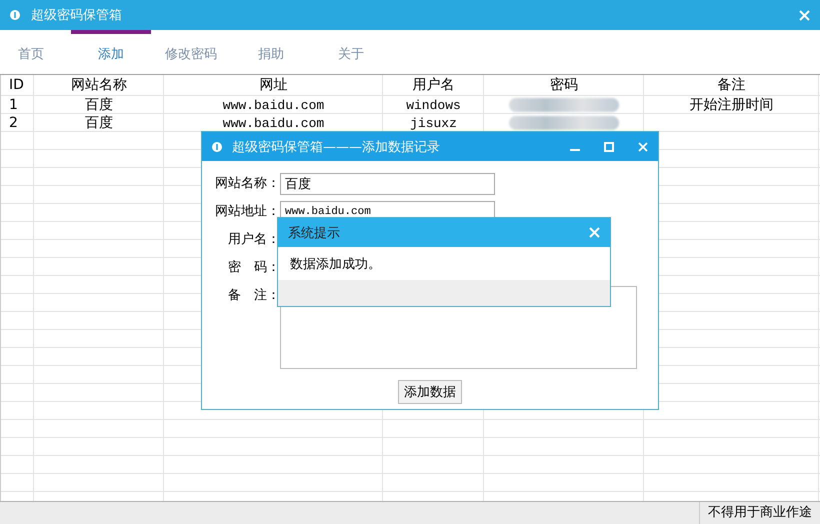 The height and width of the screenshot is (524, 820). What do you see at coordinates (314, 233) in the screenshot?
I see `message-title: 系统提示` at bounding box center [314, 233].